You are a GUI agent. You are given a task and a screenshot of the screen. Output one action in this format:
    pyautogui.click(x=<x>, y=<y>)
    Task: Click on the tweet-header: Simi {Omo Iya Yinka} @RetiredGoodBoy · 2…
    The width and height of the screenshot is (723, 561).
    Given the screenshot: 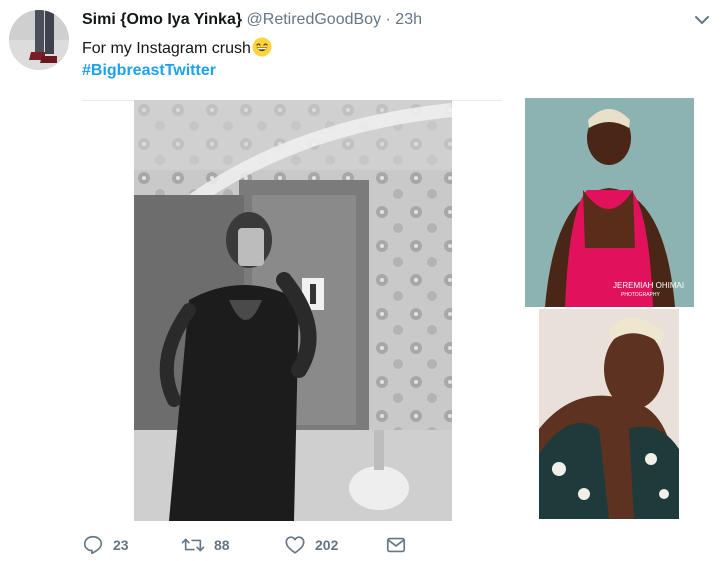 What is the action you would take?
    pyautogui.click(x=252, y=20)
    